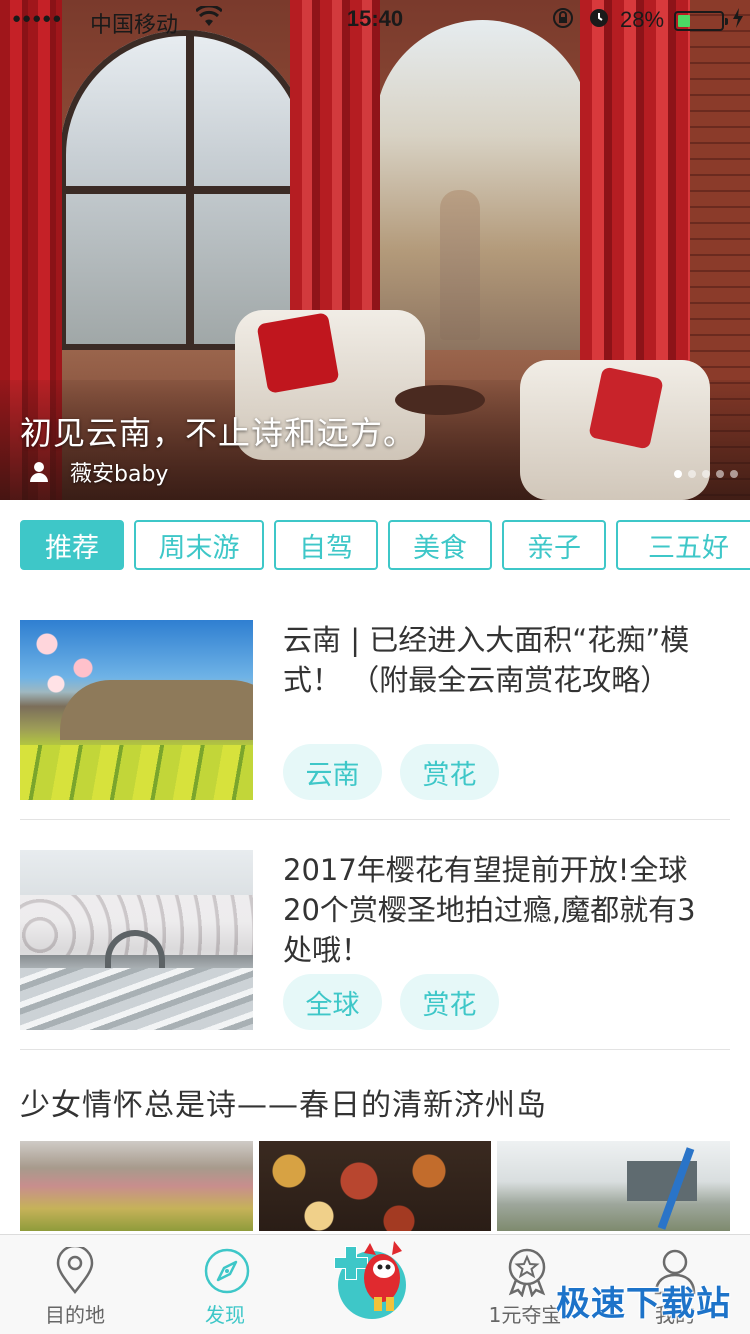  What do you see at coordinates (370, 1280) in the screenshot?
I see `mascot-plus-icon` at bounding box center [370, 1280].